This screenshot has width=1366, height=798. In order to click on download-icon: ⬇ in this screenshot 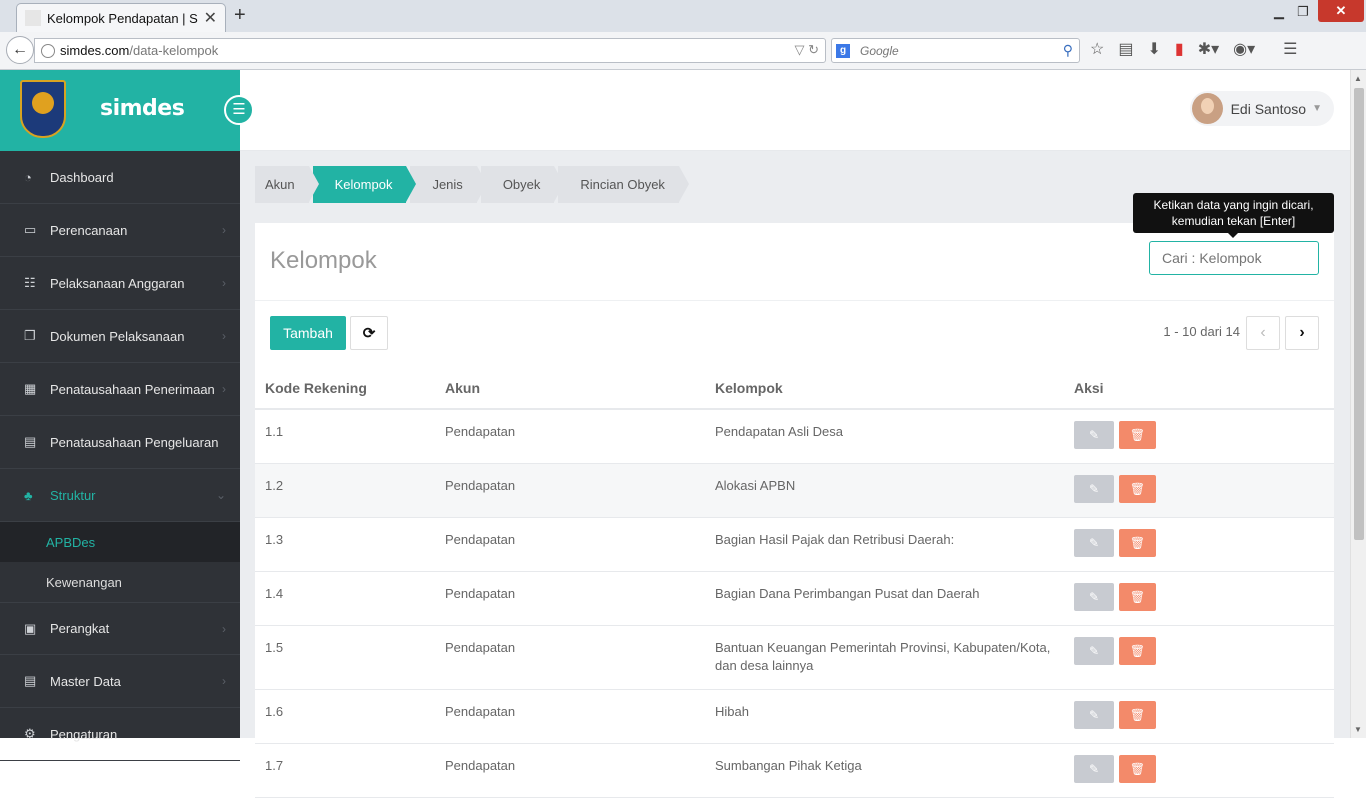, I will do `click(1153, 49)`.